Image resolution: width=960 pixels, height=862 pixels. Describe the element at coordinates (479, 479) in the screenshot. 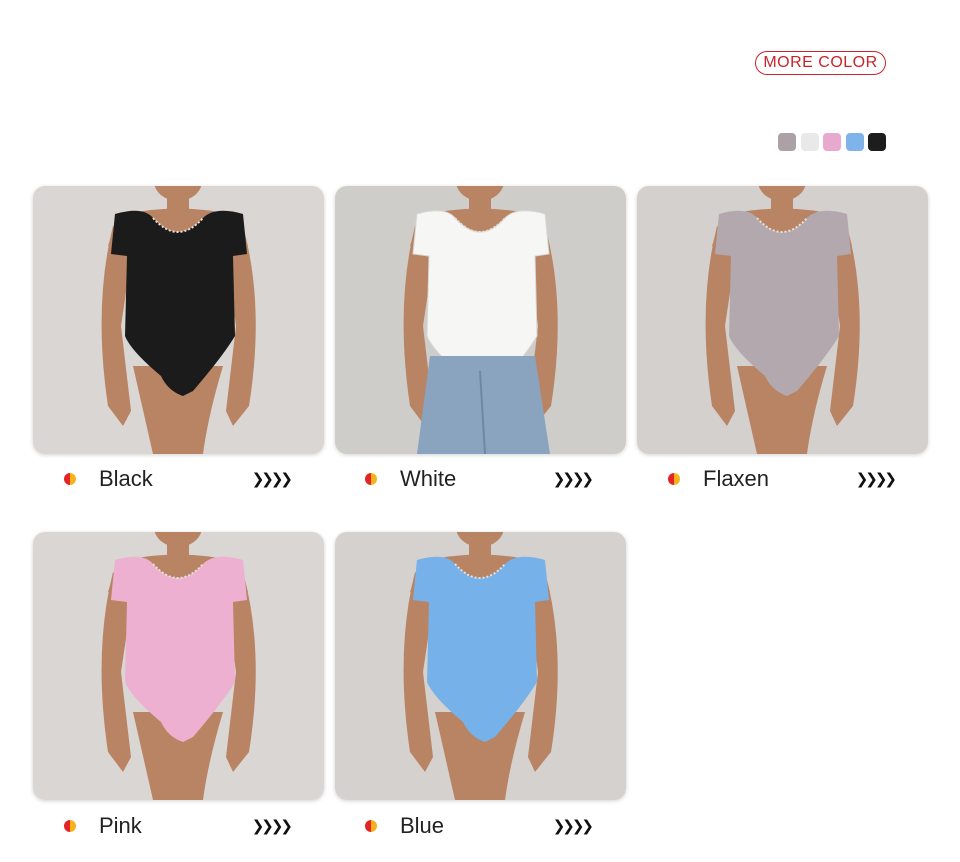

I see `product-label-white: White ❯❯❯❯` at that location.